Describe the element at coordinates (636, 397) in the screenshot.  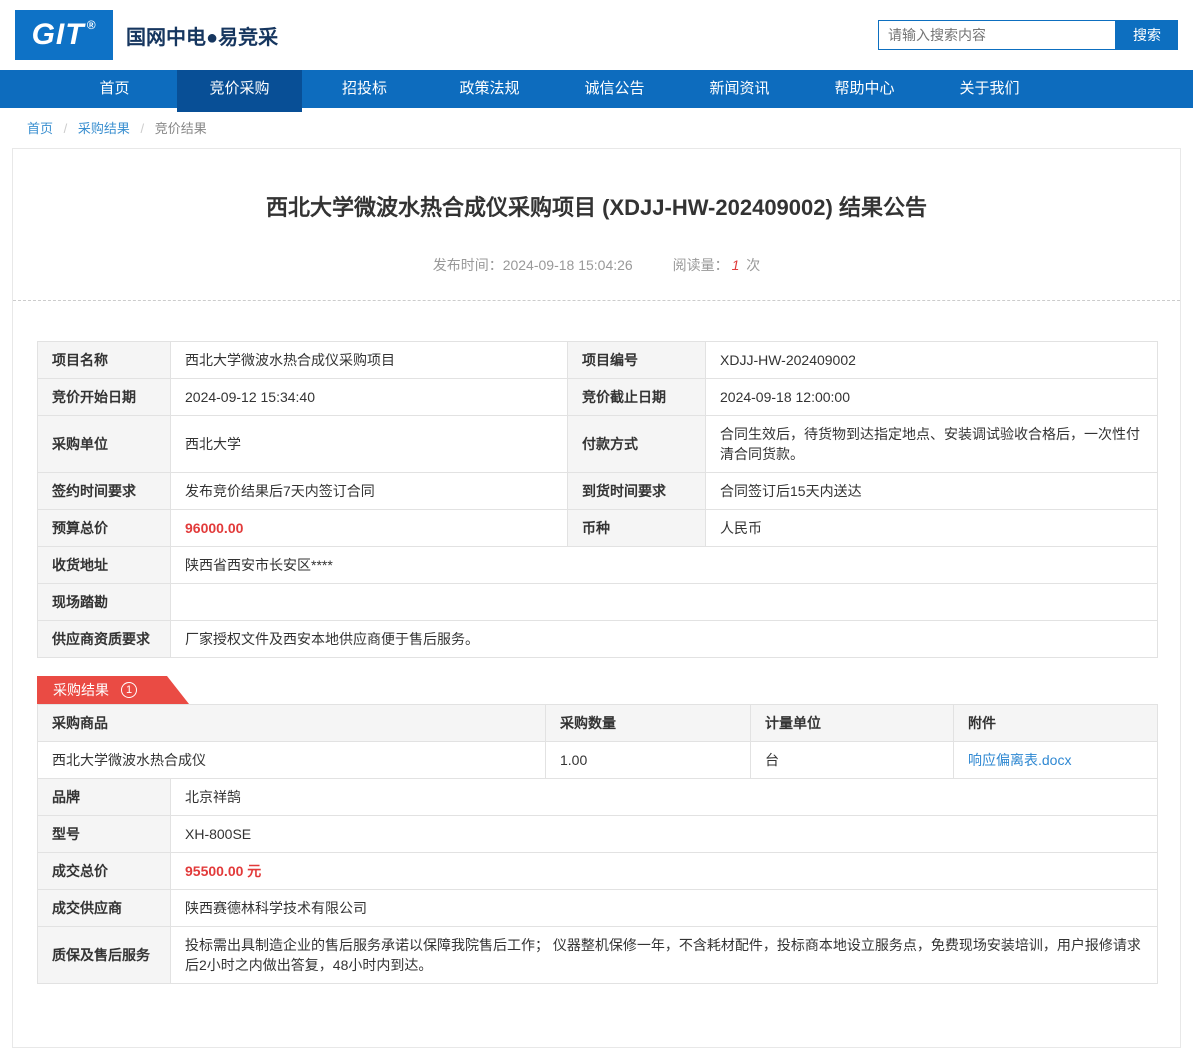
I see `info-label: 竞价截止日期` at that location.